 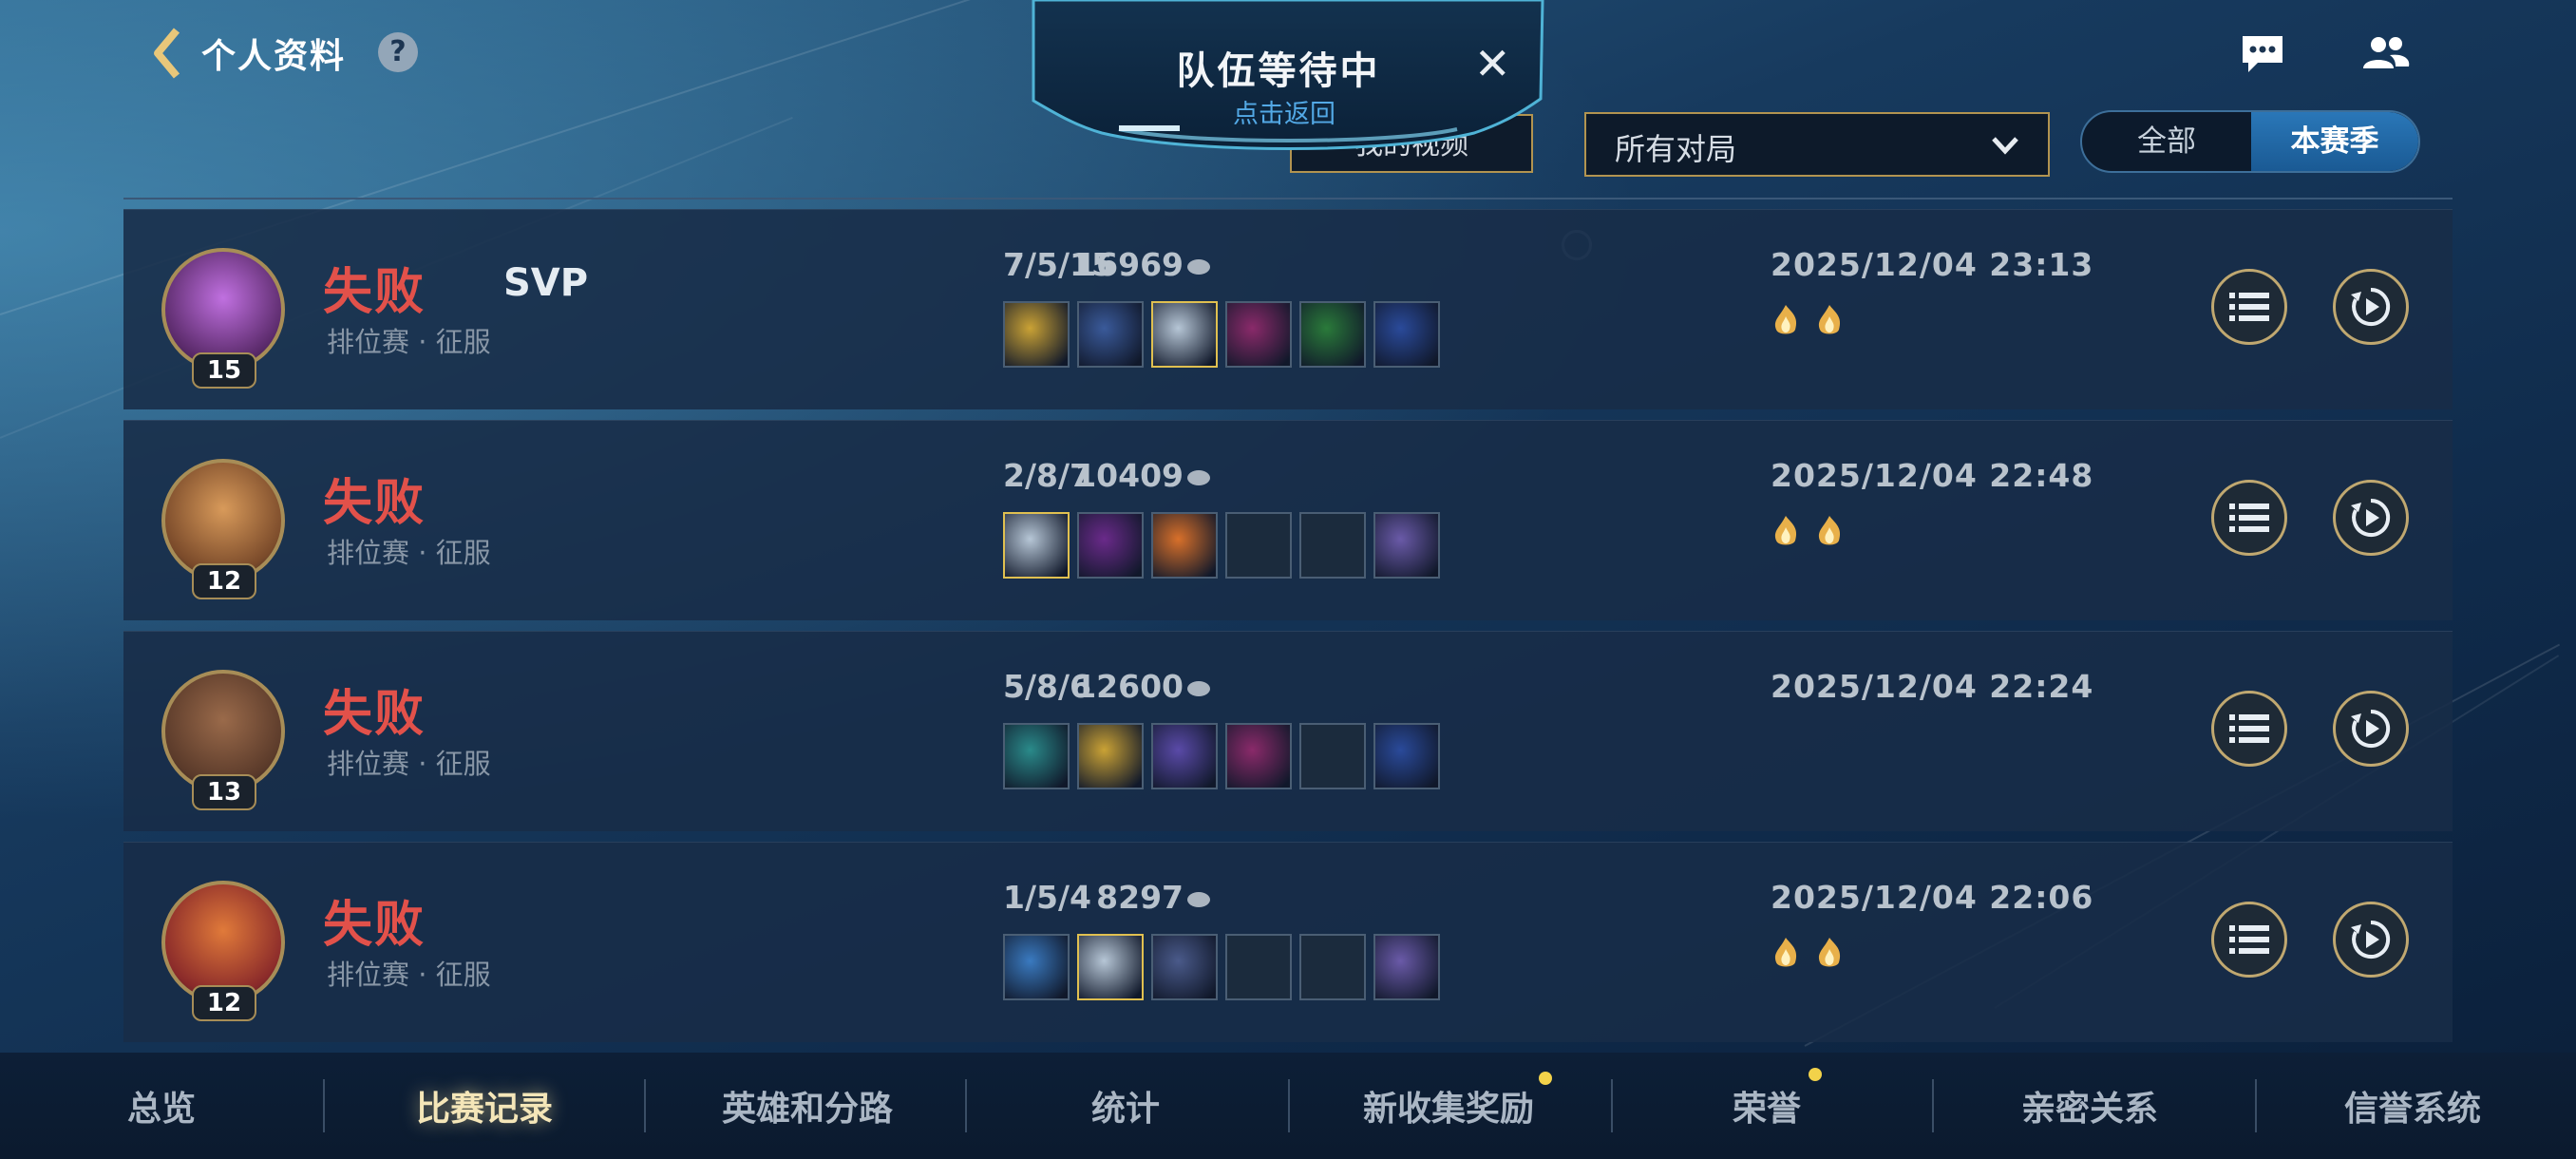 What do you see at coordinates (224, 370) in the screenshot?
I see `champion-level: 15` at bounding box center [224, 370].